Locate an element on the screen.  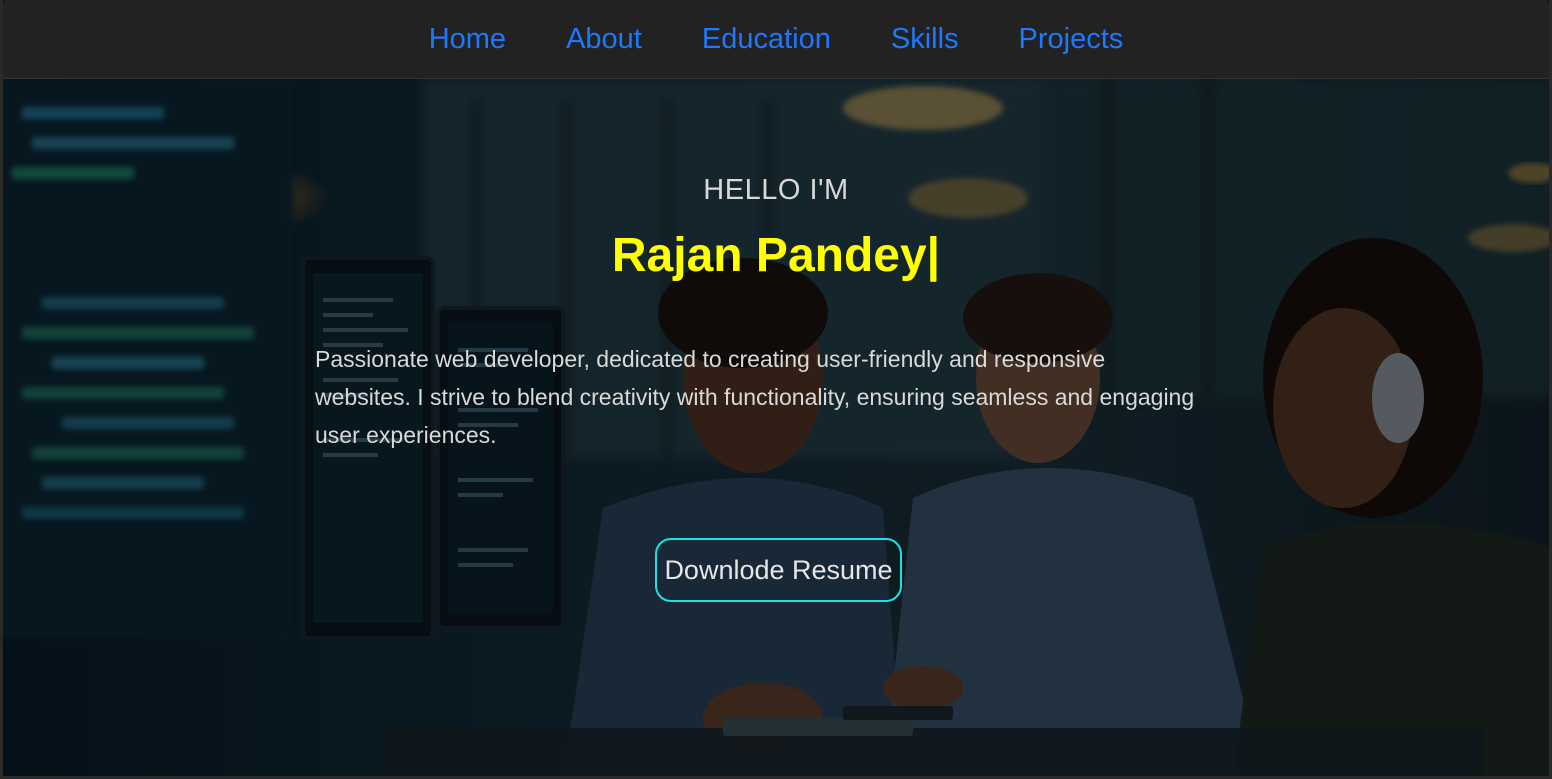
nav-item-projects: Projects is located at coordinates (1071, 39).